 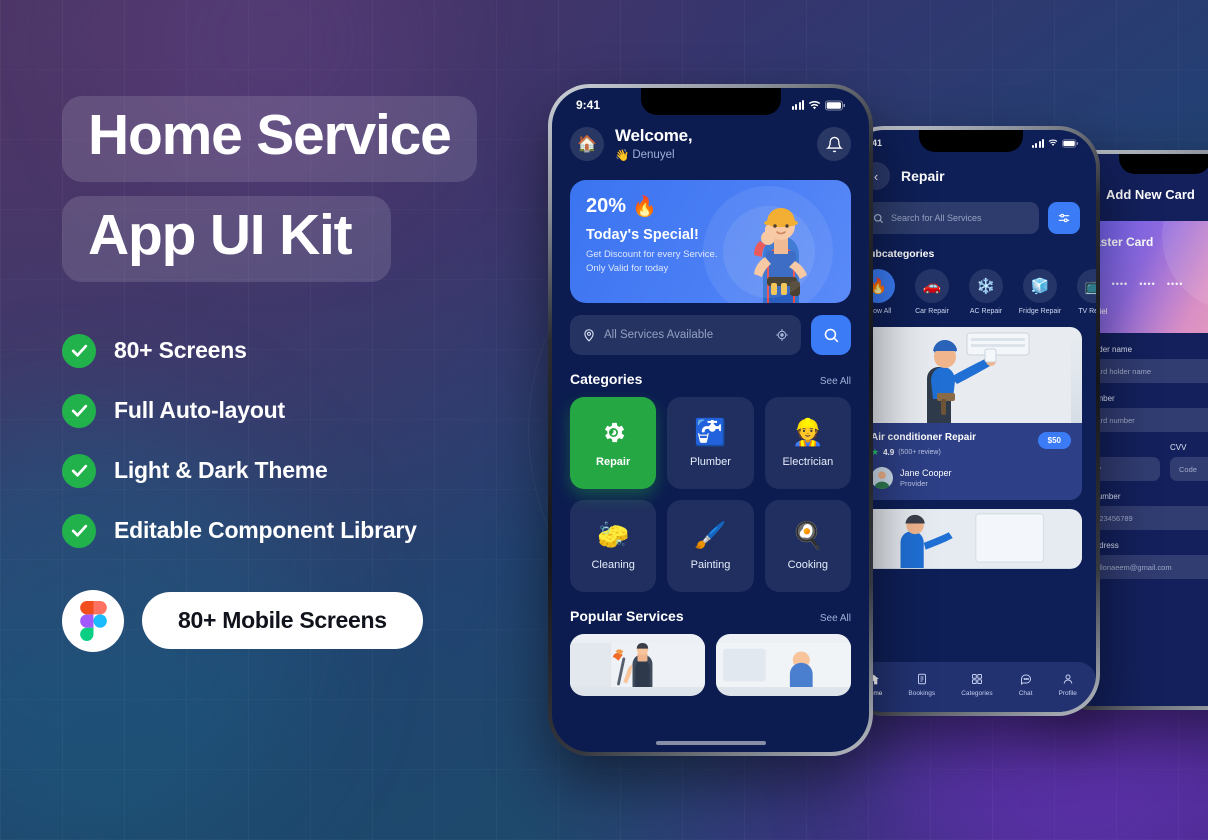 What do you see at coordinates (977, 693) in the screenshot?
I see `nav-label: Categories` at bounding box center [977, 693].